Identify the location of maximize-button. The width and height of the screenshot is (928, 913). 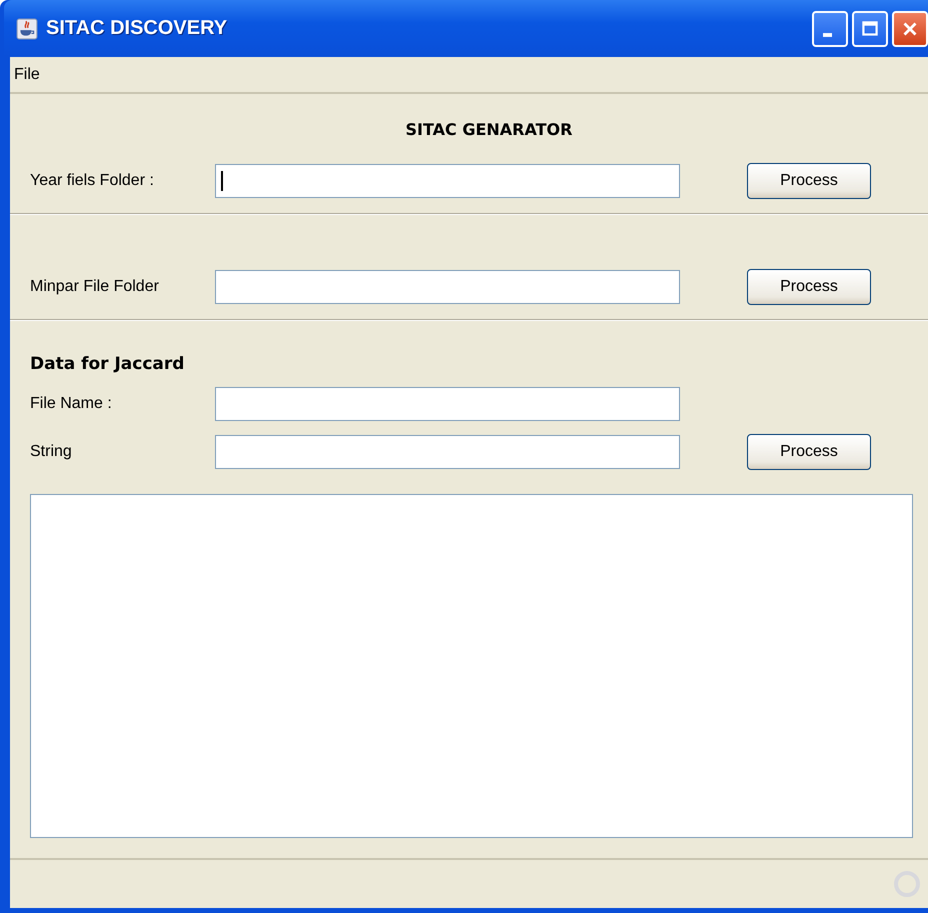
(870, 28).